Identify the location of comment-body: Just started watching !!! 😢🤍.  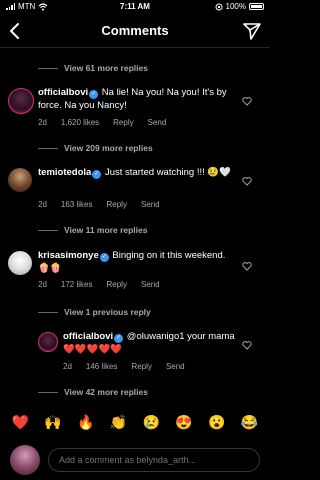
(168, 172).